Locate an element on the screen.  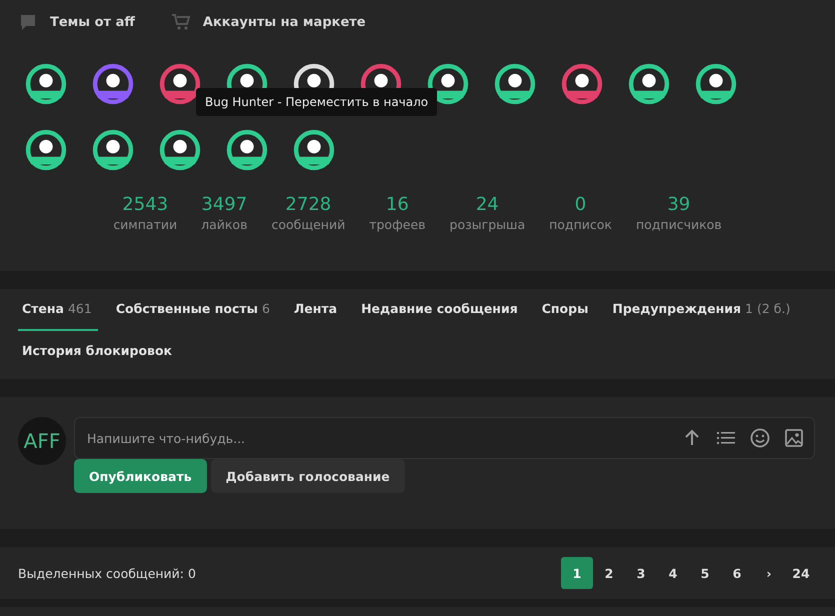
publish-button: Опубликовать is located at coordinates (140, 476).